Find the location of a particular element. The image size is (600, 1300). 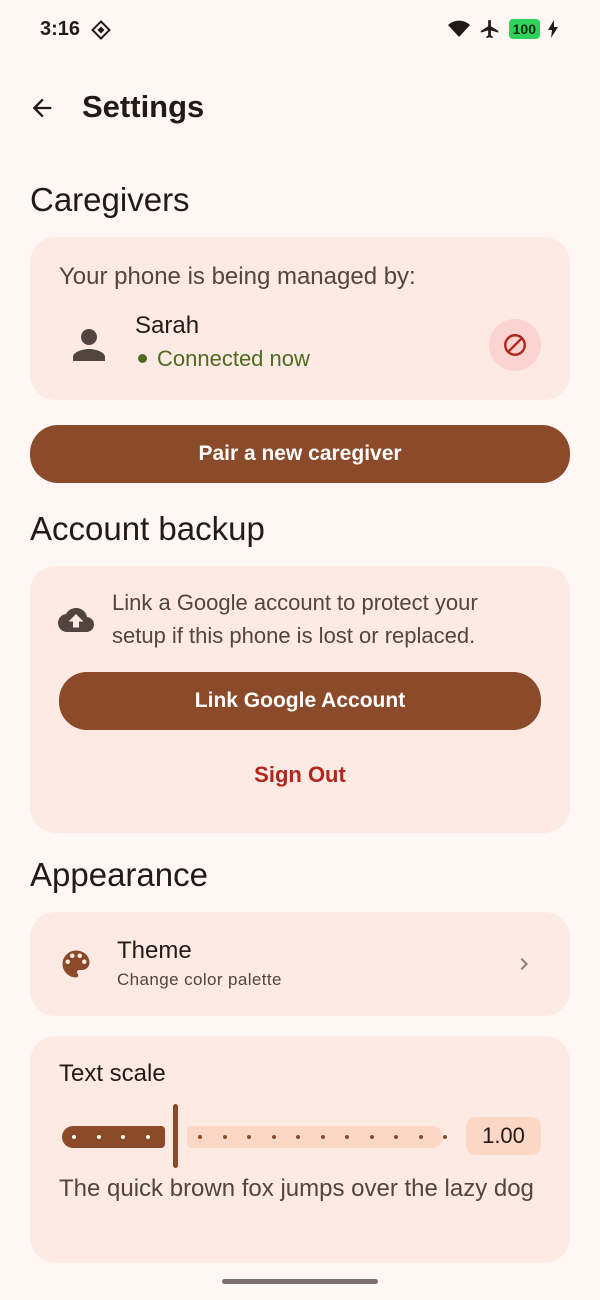

caregiver-name: Sarah is located at coordinates (167, 325).